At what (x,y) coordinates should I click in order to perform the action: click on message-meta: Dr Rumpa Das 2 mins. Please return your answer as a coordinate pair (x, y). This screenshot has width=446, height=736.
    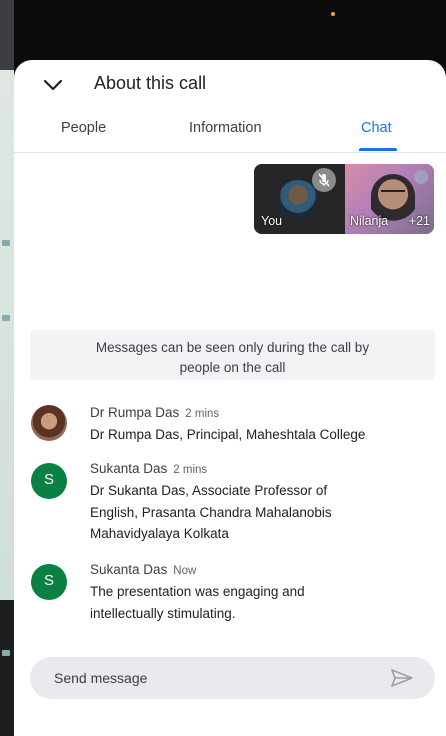
    Looking at the image, I should click on (154, 412).